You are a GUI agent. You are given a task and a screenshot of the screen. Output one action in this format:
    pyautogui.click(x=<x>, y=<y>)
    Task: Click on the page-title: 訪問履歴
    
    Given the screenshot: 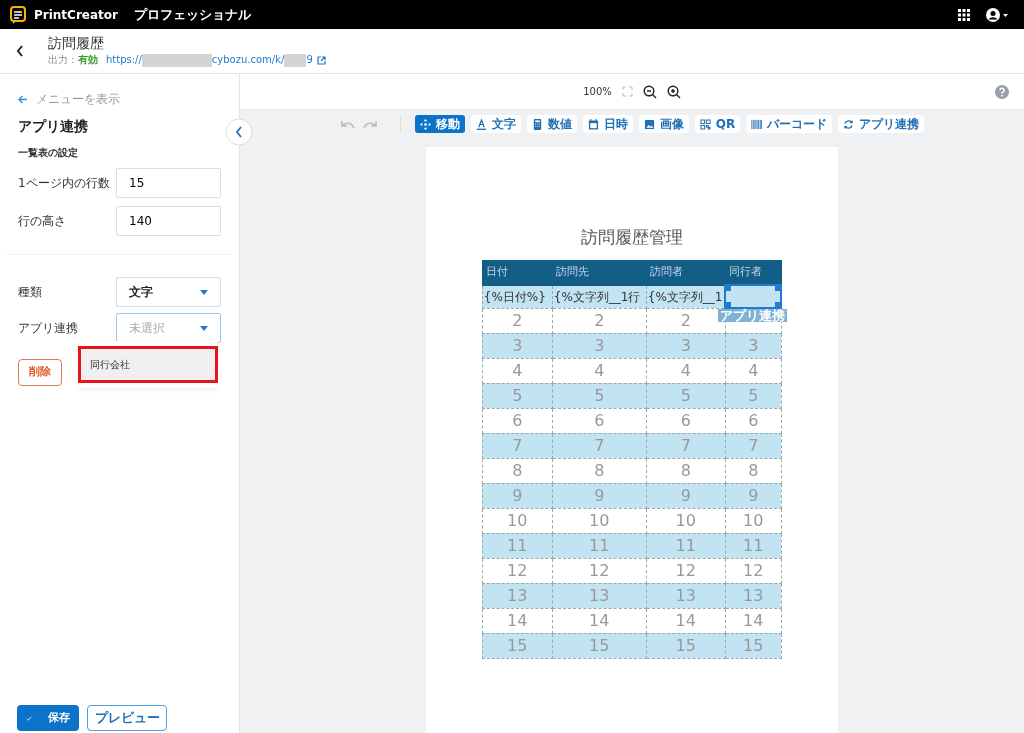 What is the action you would take?
    pyautogui.click(x=76, y=43)
    